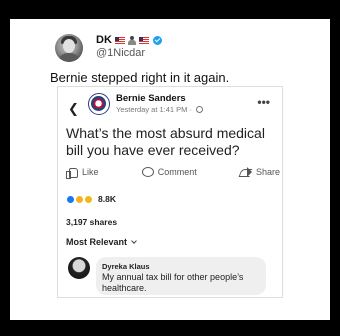 Image resolution: width=340 pixels, height=336 pixels. What do you see at coordinates (157, 40) in the screenshot?
I see `verified-badge-icon` at bounding box center [157, 40].